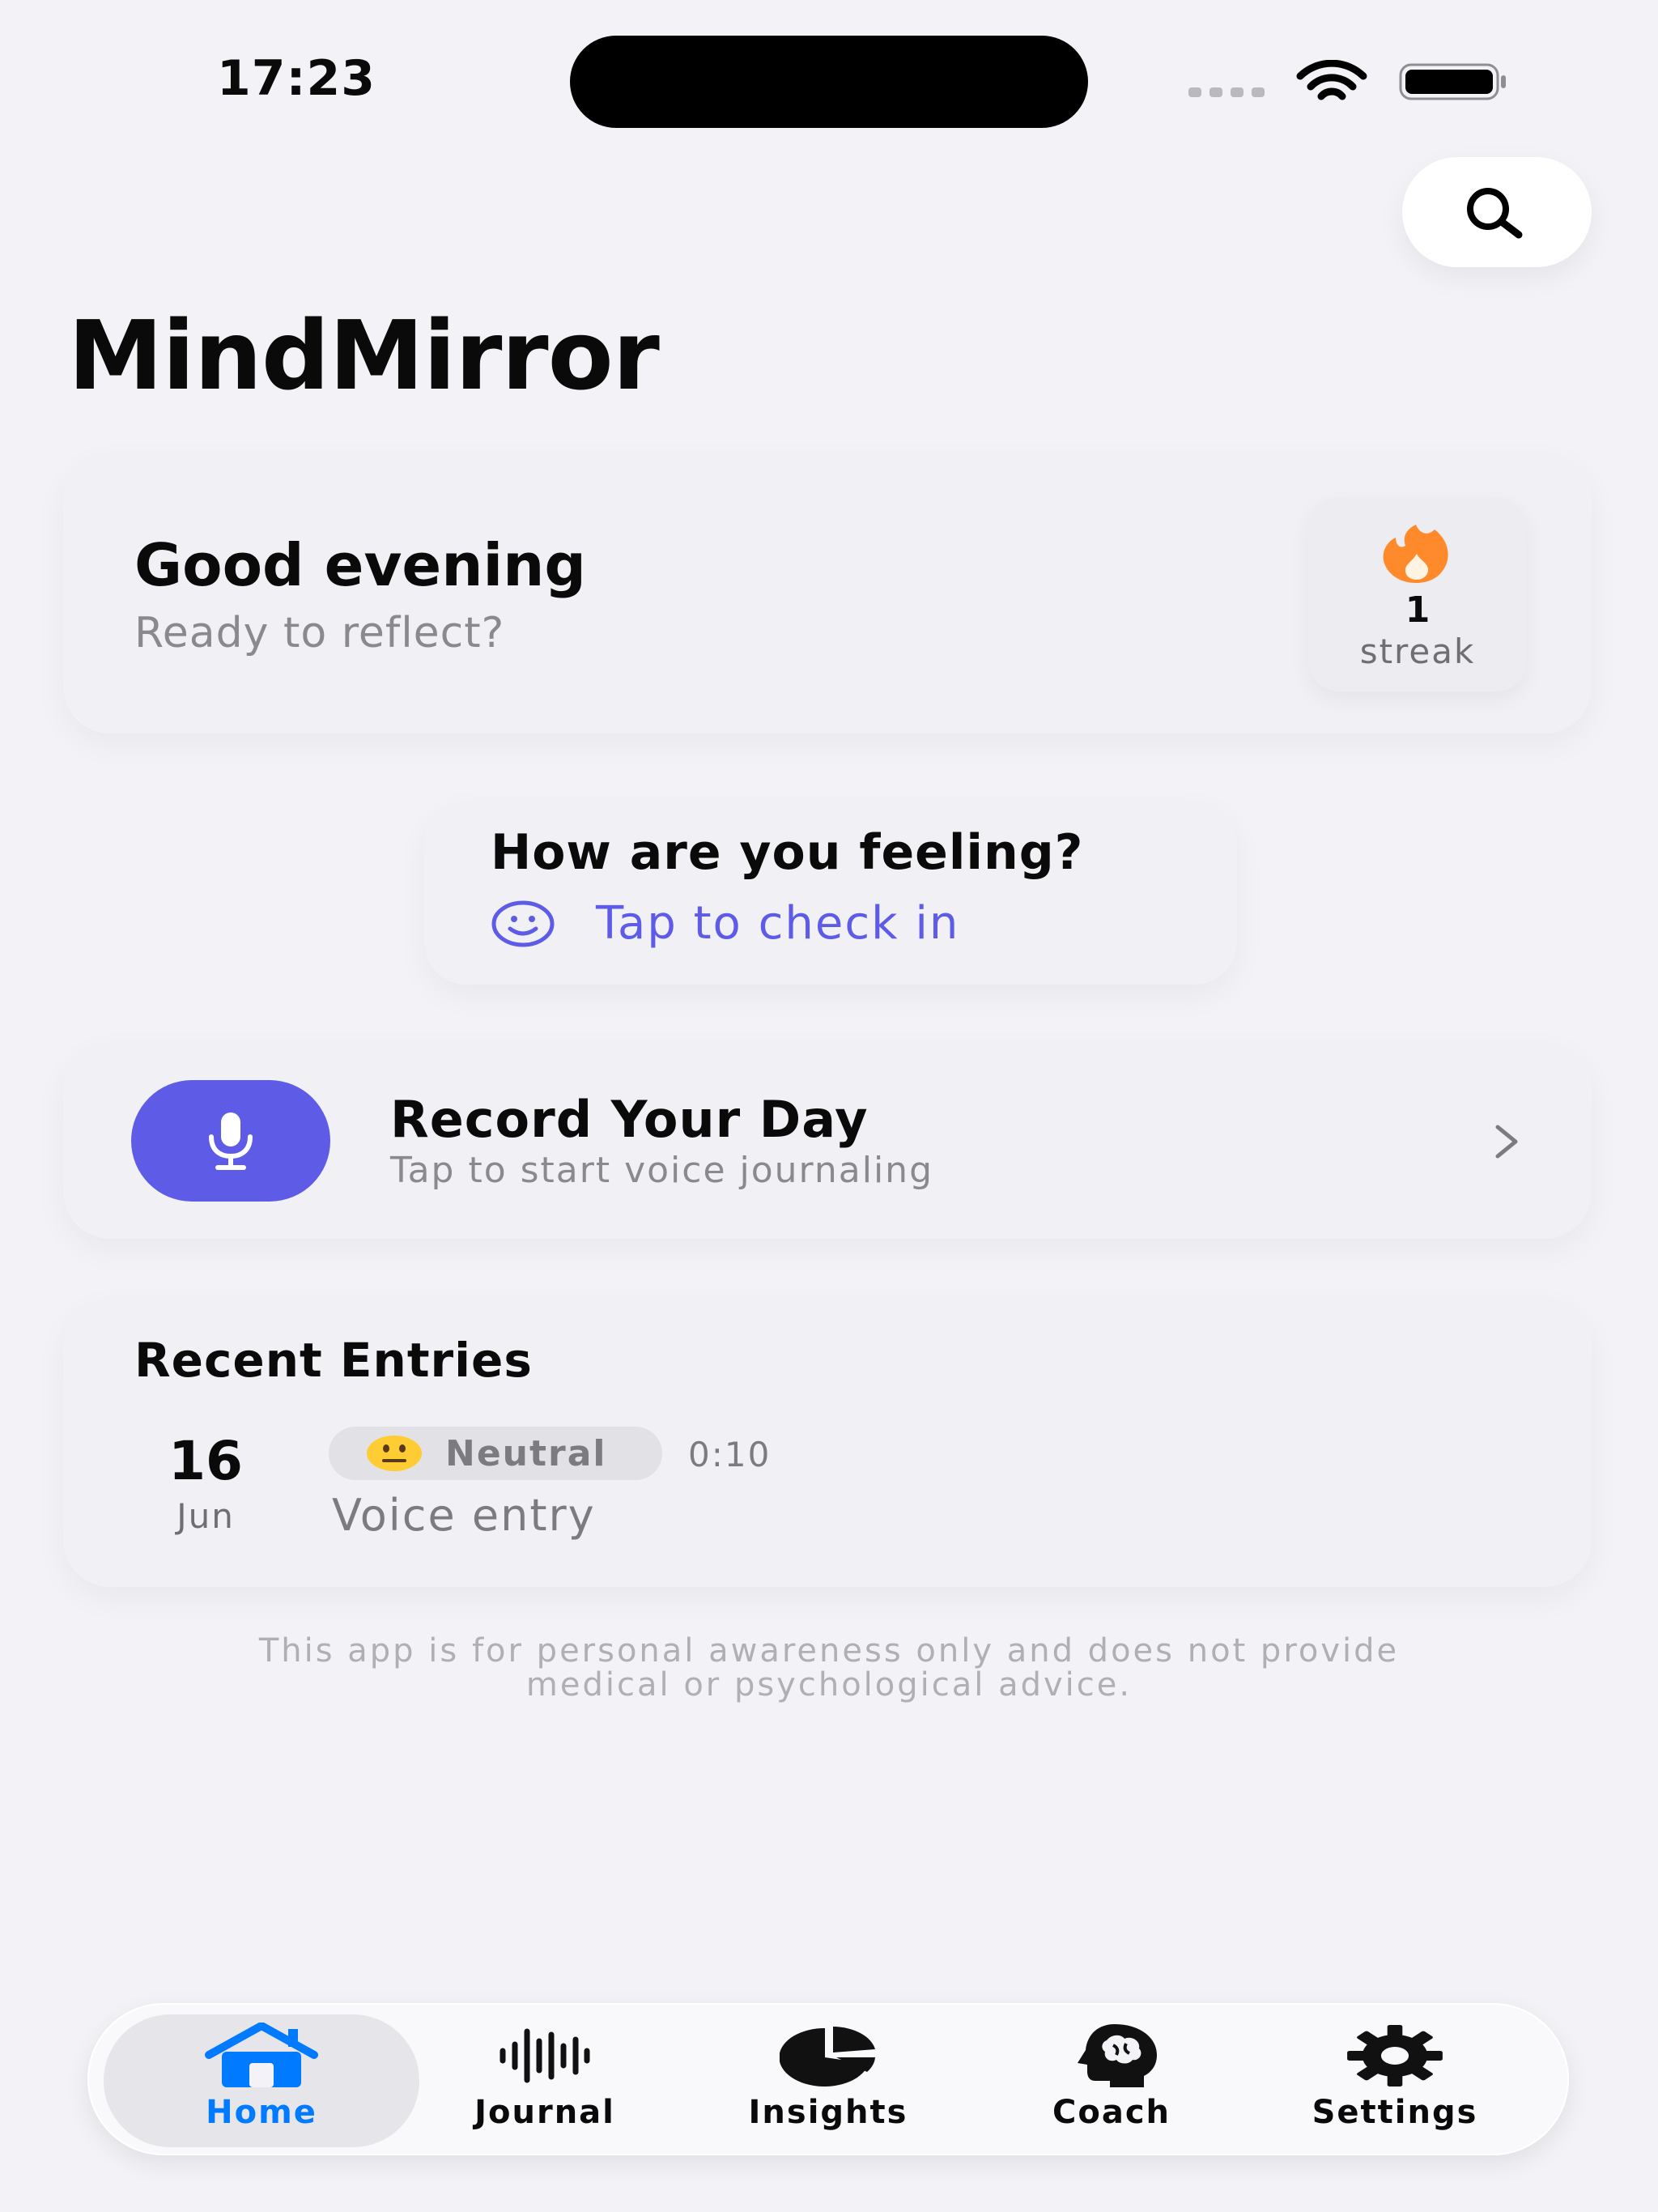 The height and width of the screenshot is (2212, 1658). Describe the element at coordinates (526, 1453) in the screenshot. I see `mood-badge-label: Neutral` at that location.